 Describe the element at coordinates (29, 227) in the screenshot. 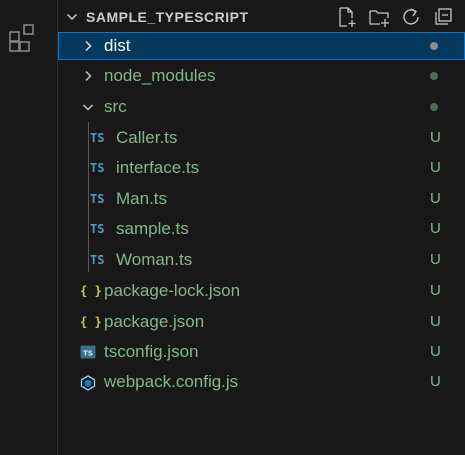

I see `activity-bar` at that location.